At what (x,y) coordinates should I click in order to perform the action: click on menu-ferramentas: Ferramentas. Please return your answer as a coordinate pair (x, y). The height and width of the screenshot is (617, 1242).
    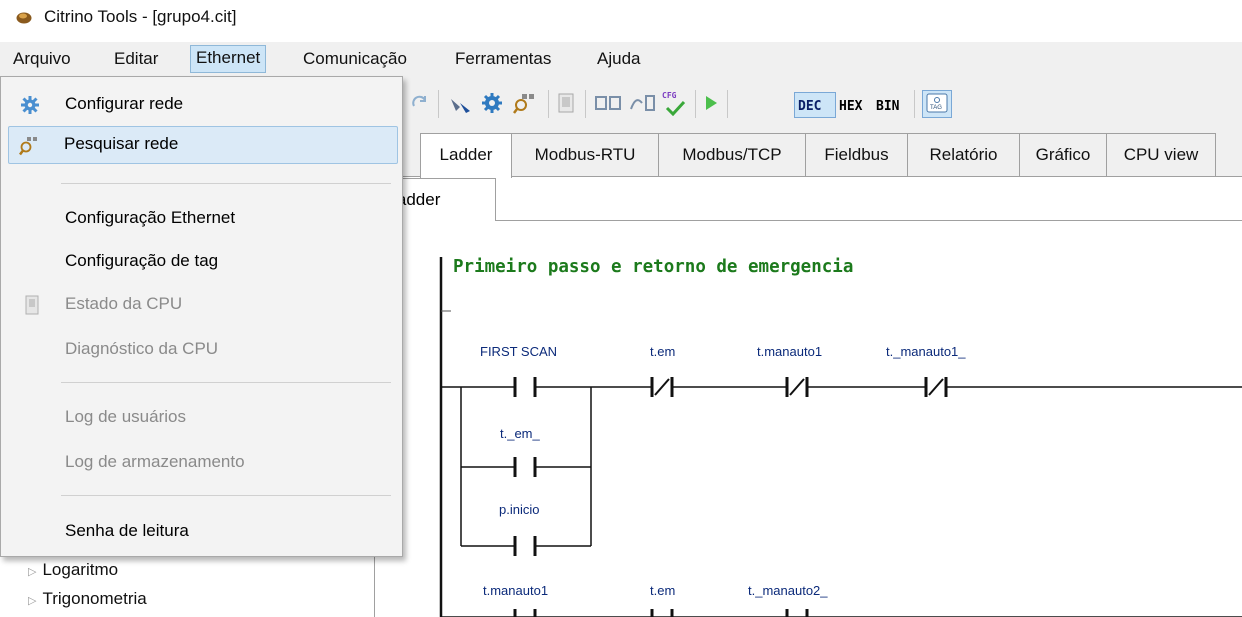
    Looking at the image, I should click on (503, 59).